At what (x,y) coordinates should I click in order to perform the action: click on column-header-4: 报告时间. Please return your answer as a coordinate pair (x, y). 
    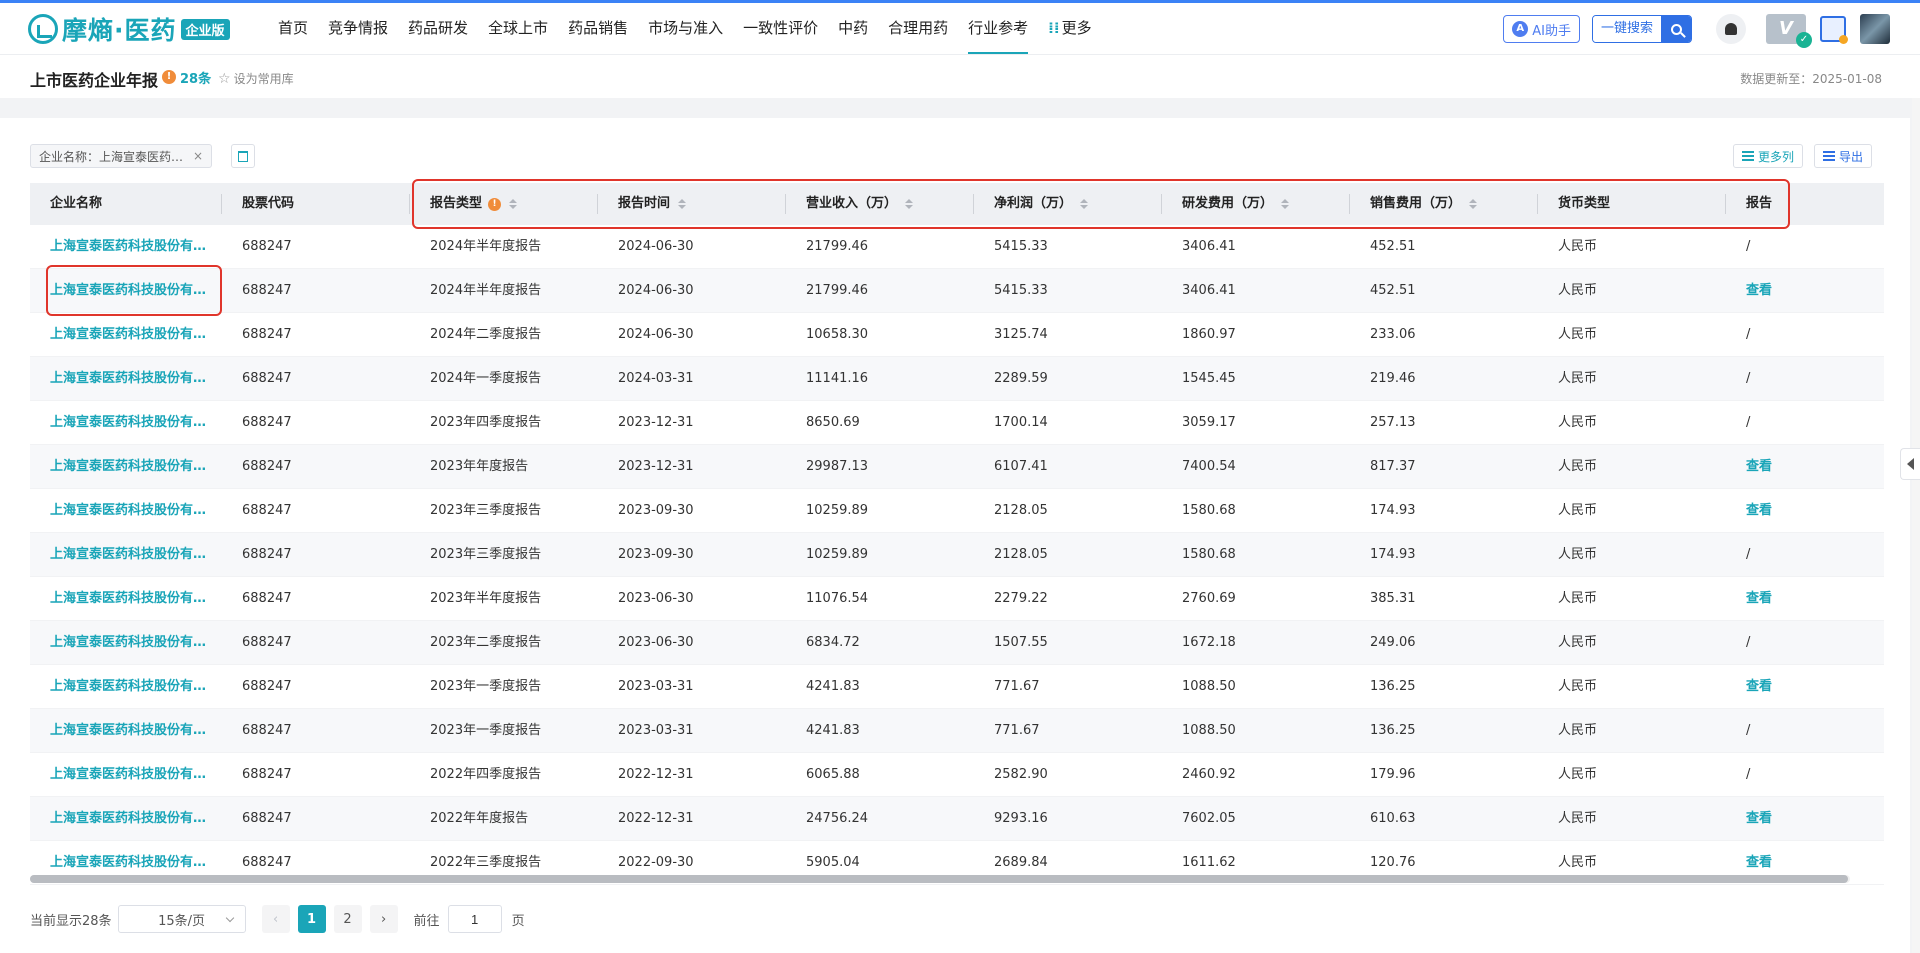
    Looking at the image, I should click on (692, 204).